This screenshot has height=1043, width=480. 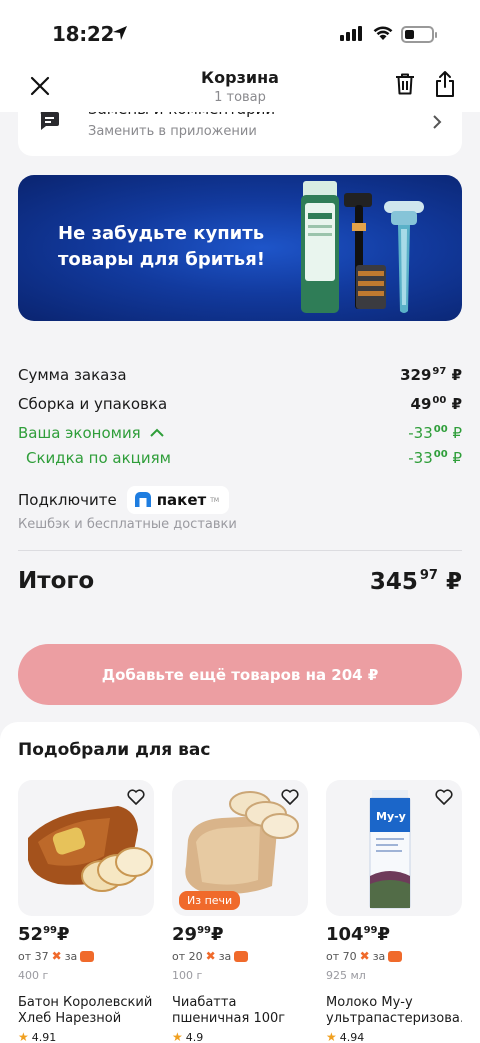 What do you see at coordinates (240, 375) in the screenshot?
I see `order-sum-row: Сумма заказа 32997 ₽` at bounding box center [240, 375].